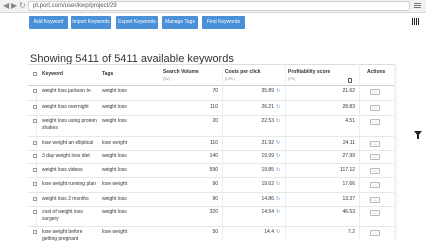 The image size is (426, 246). What do you see at coordinates (267, 107) in the screenshot?
I see `cpc-cell: 26.21` at bounding box center [267, 107].